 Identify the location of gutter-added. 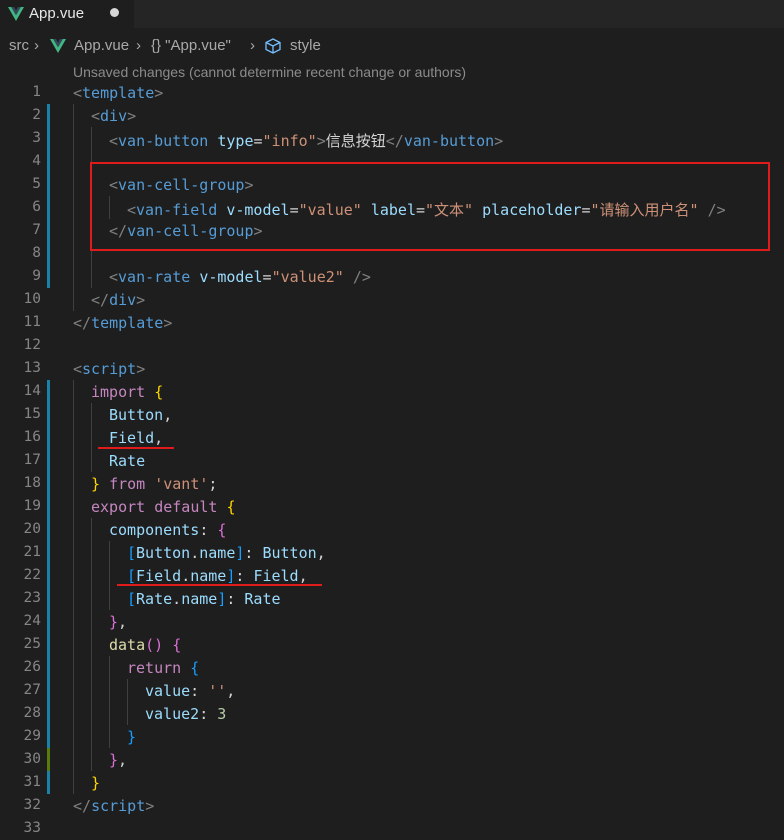
(48, 759).